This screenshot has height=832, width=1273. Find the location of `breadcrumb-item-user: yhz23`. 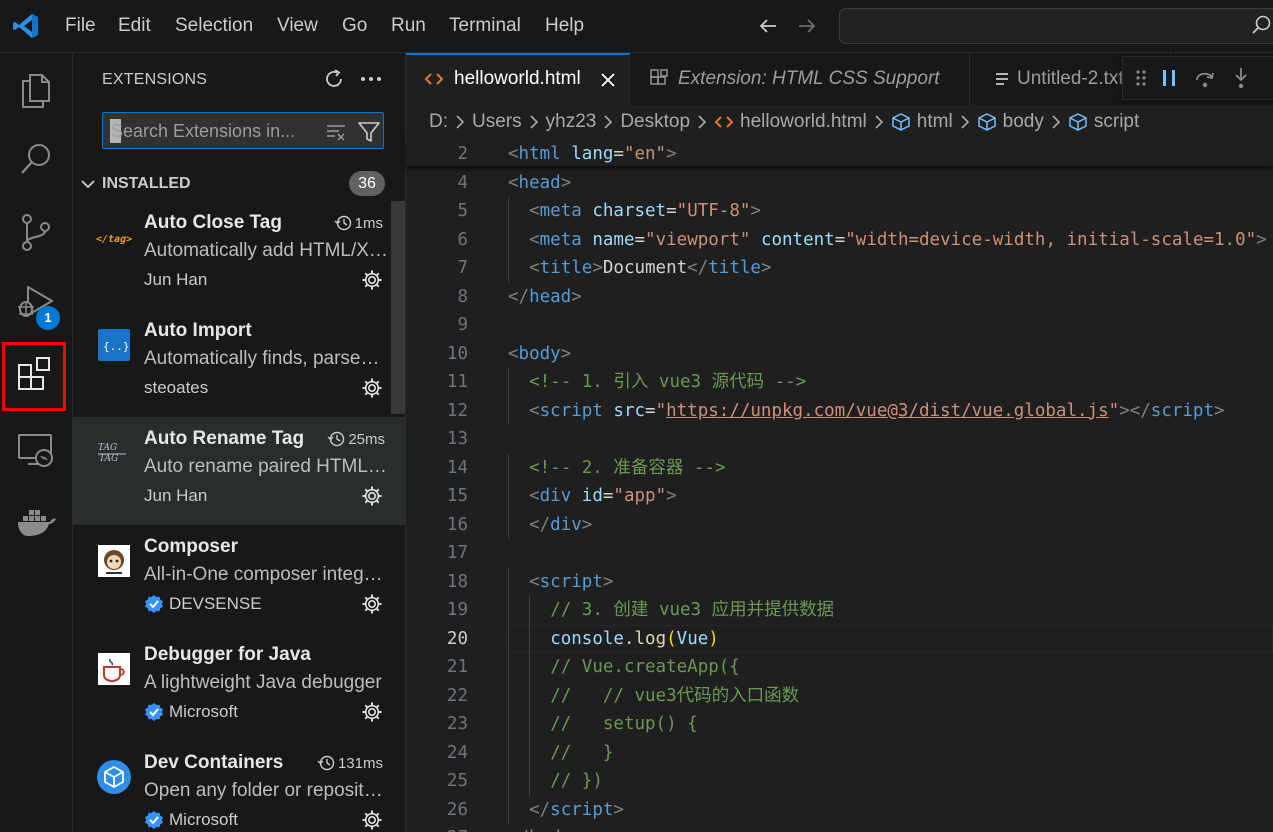

breadcrumb-item-user: yhz23 is located at coordinates (571, 122).